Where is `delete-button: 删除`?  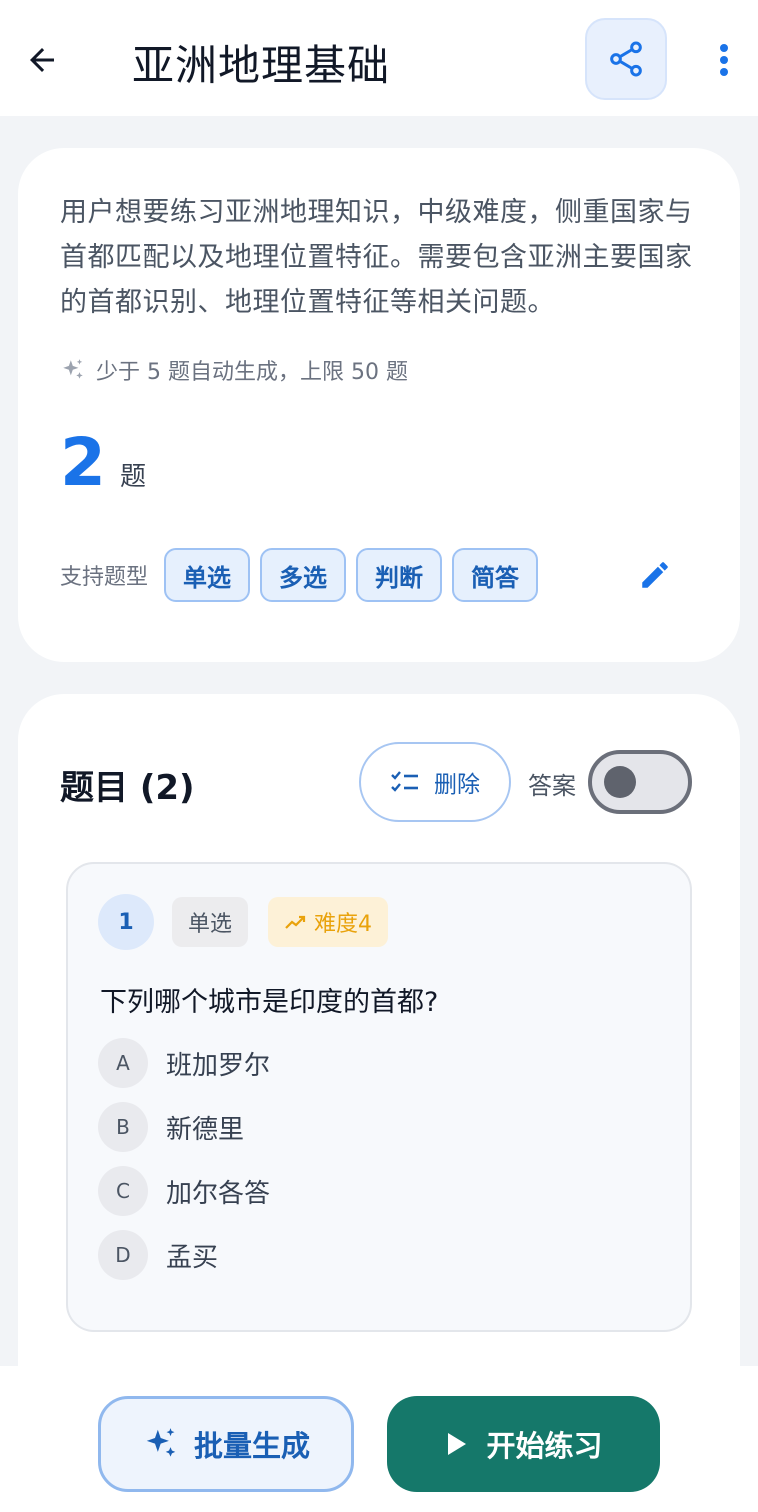
delete-button: 删除 is located at coordinates (435, 782).